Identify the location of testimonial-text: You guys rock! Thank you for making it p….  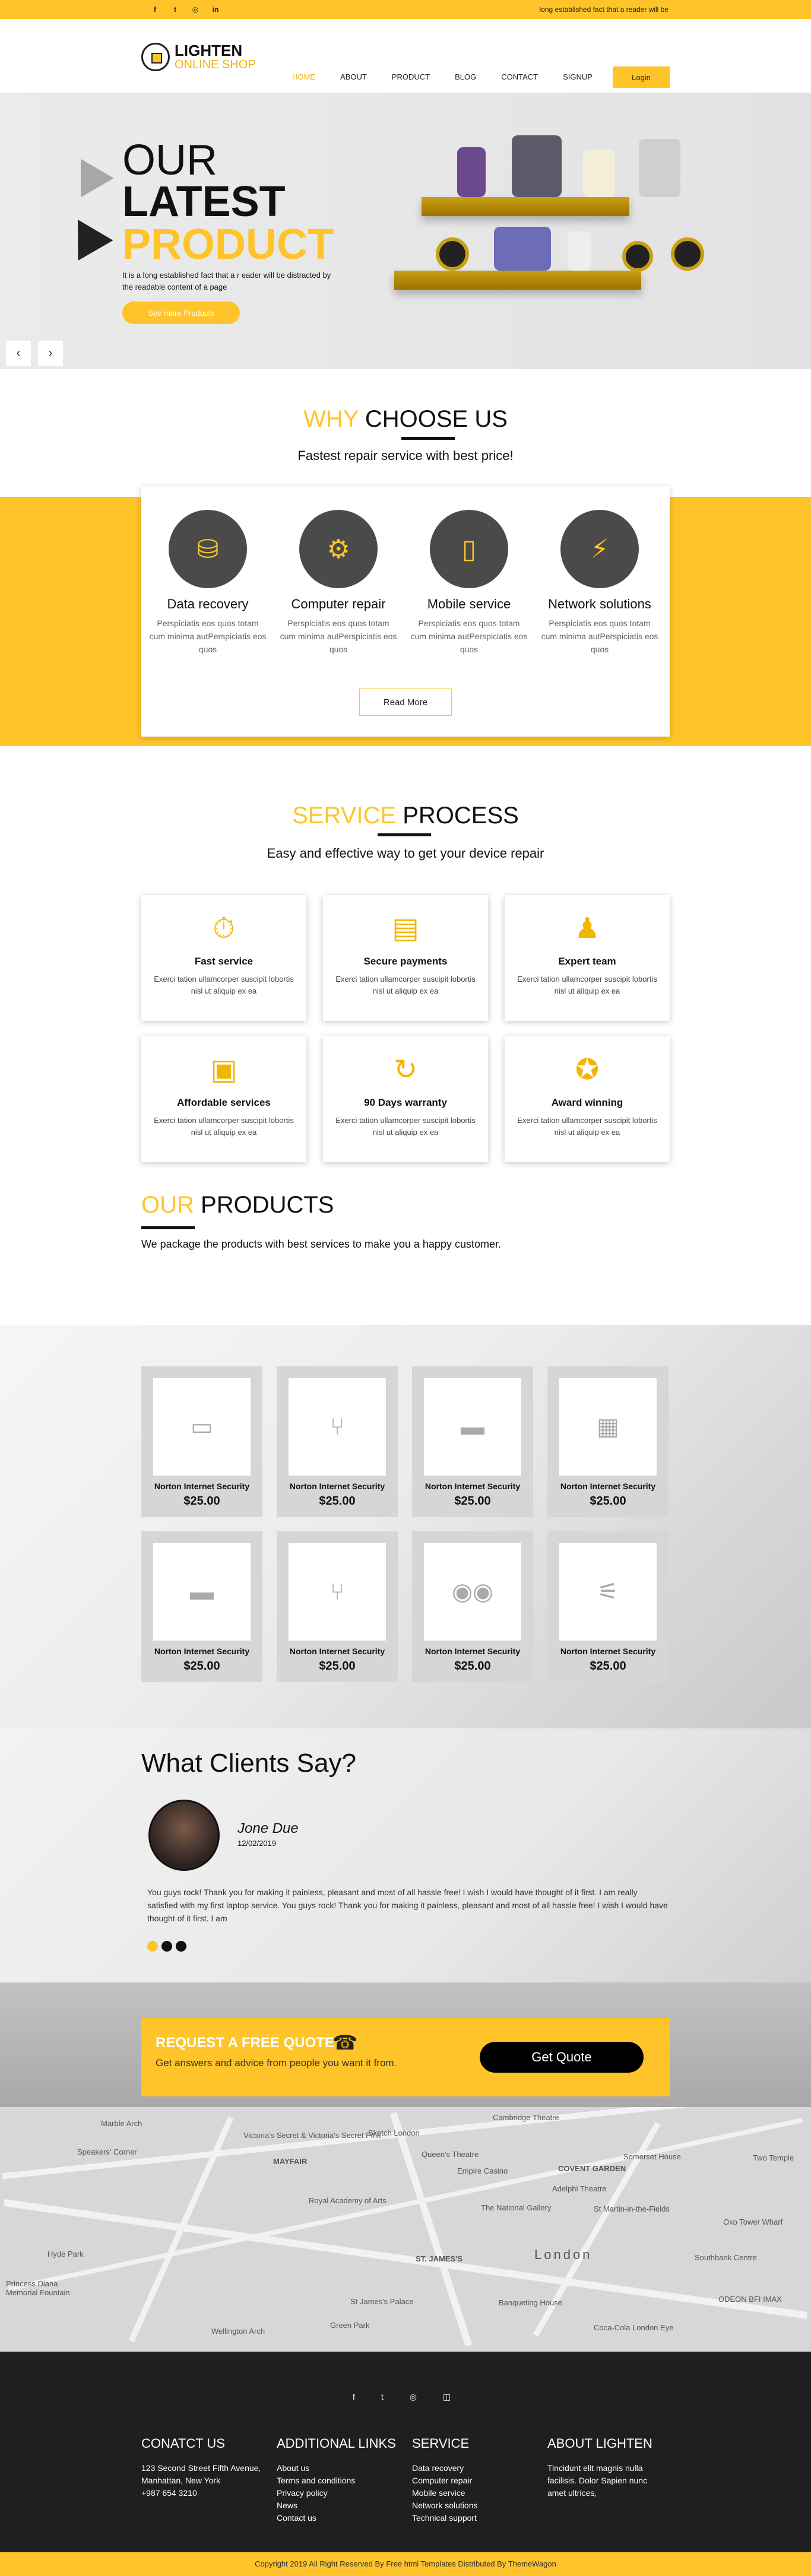
(407, 1905).